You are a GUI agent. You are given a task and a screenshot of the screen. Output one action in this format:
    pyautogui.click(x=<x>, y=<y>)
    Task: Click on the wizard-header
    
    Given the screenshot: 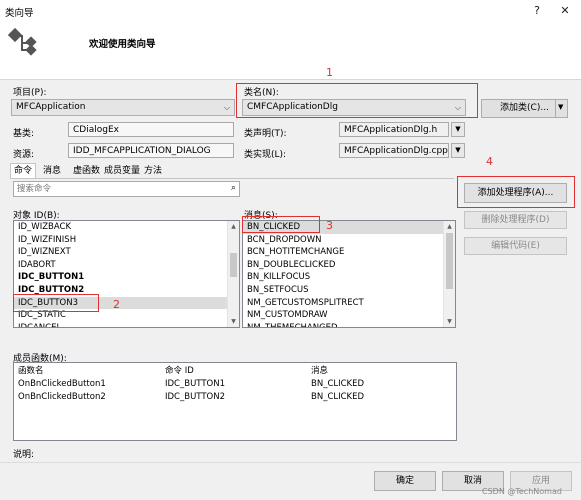 What is the action you would take?
    pyautogui.click(x=290, y=51)
    